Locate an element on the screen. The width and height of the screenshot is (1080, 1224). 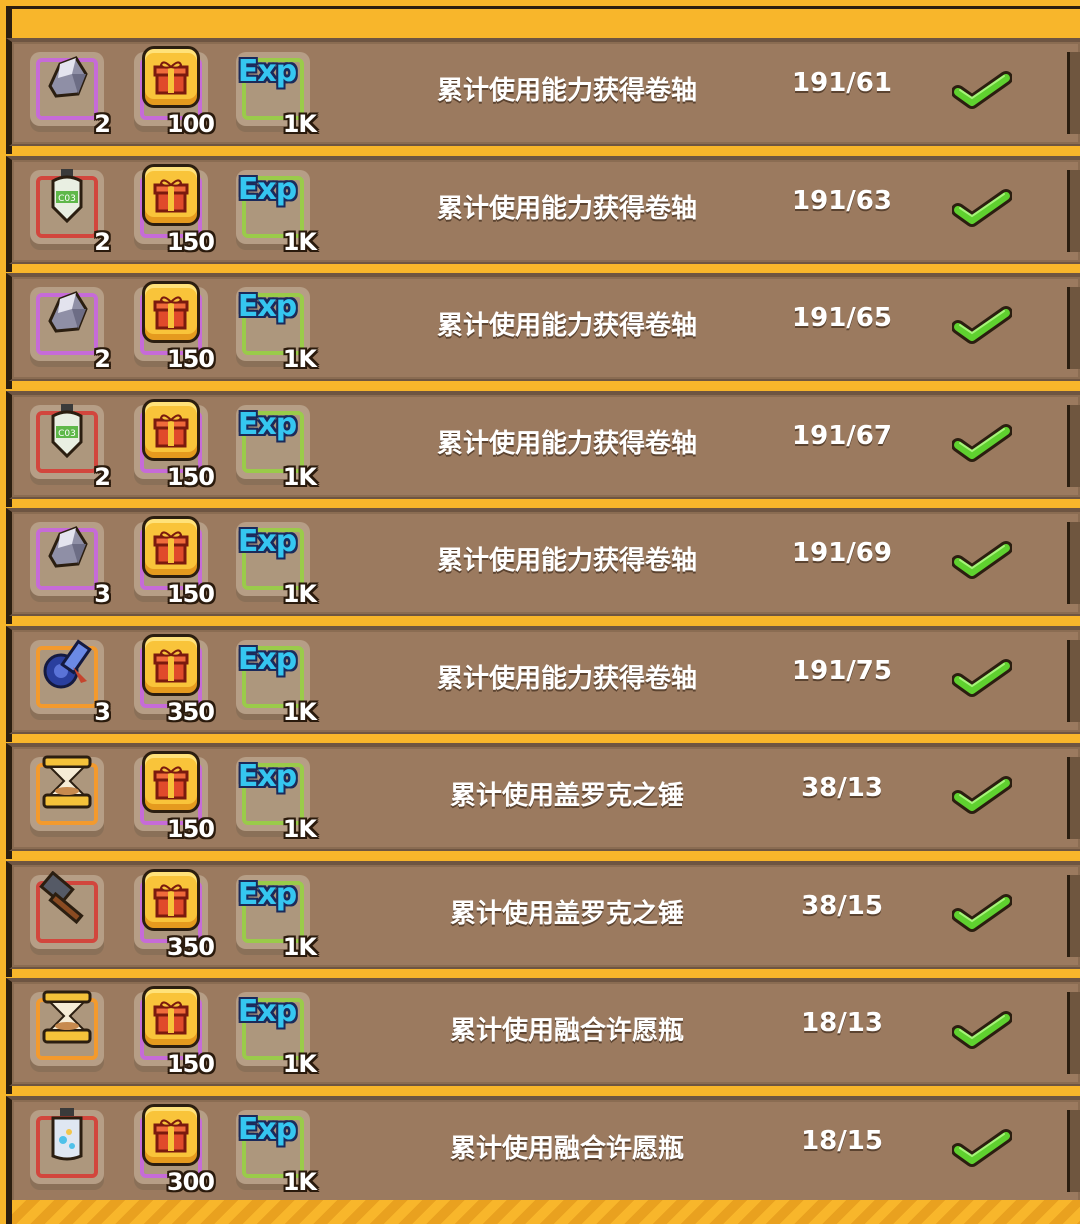
gift-reward-slot: 100 is located at coordinates (174, 92).